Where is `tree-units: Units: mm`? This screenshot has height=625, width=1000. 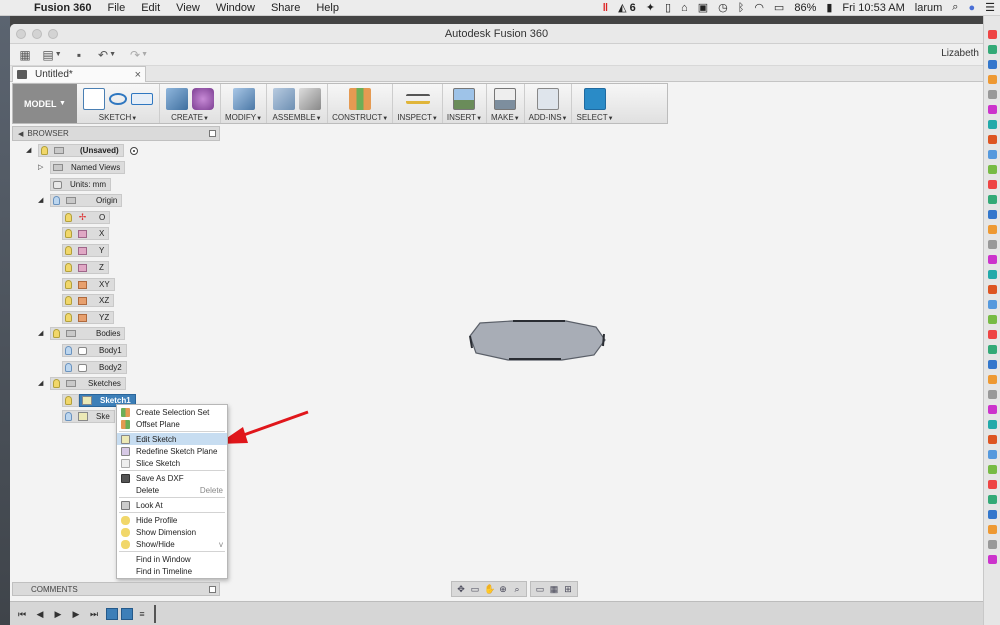 tree-units: Units: mm is located at coordinates (80, 184).